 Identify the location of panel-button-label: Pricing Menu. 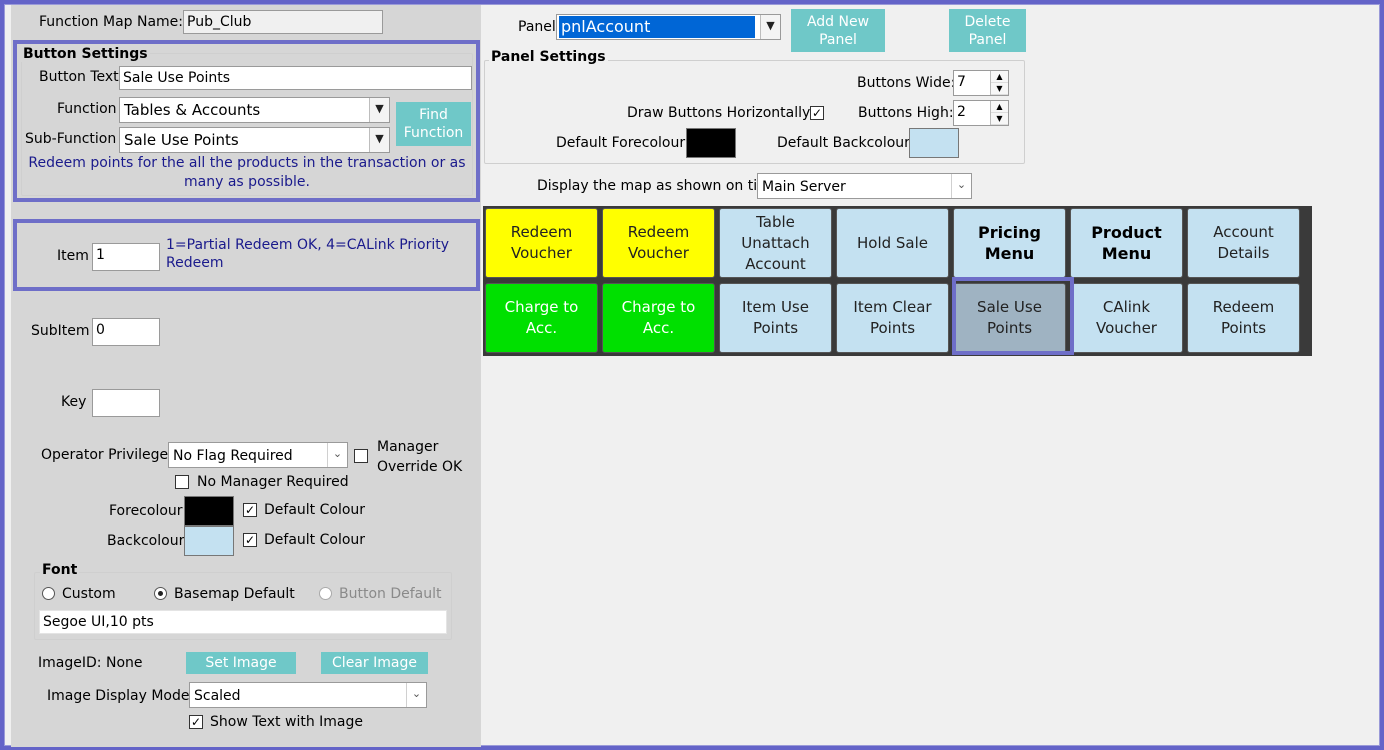
(1009, 243).